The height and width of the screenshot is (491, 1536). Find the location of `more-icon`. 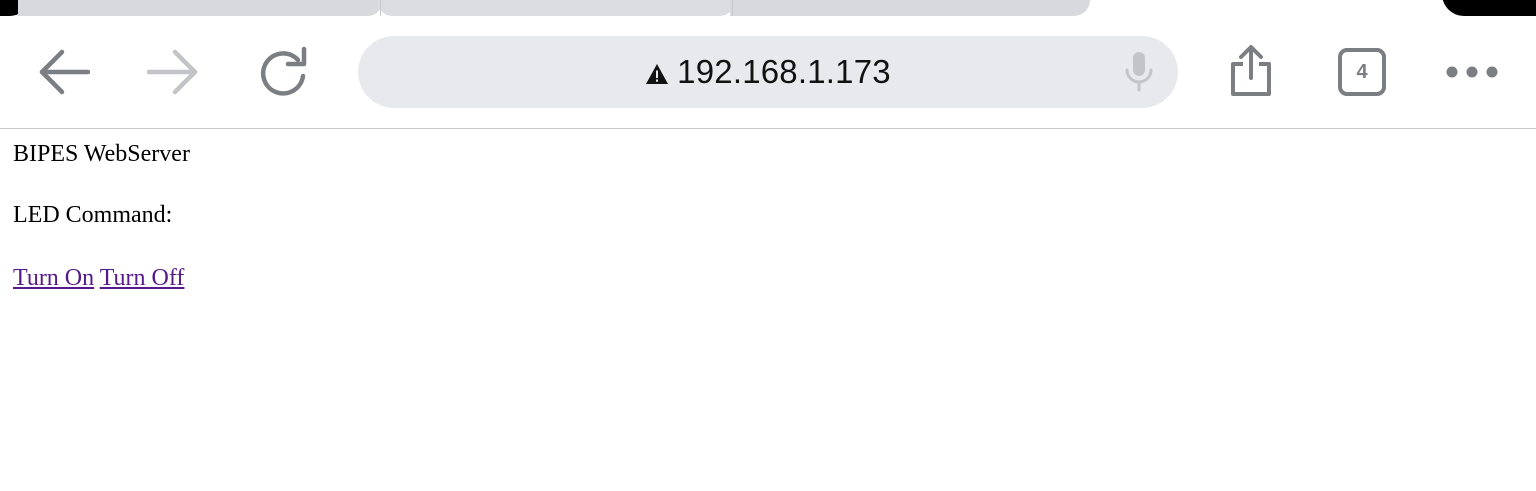

more-icon is located at coordinates (1472, 72).